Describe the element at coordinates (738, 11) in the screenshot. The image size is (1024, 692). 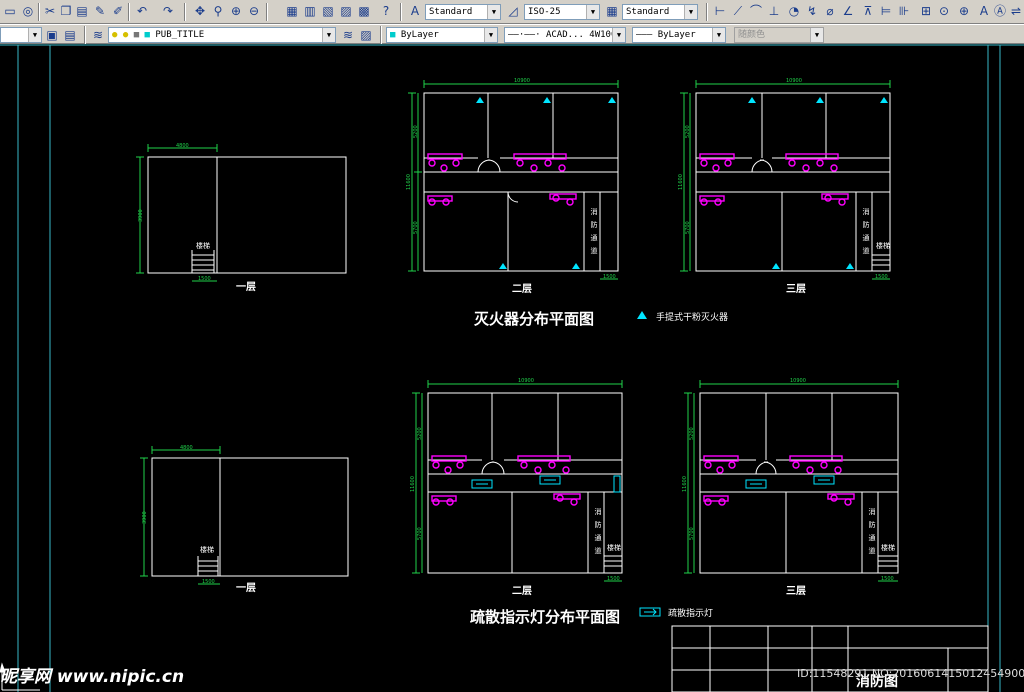
I see `aligned-dim-icon: ⟋` at that location.